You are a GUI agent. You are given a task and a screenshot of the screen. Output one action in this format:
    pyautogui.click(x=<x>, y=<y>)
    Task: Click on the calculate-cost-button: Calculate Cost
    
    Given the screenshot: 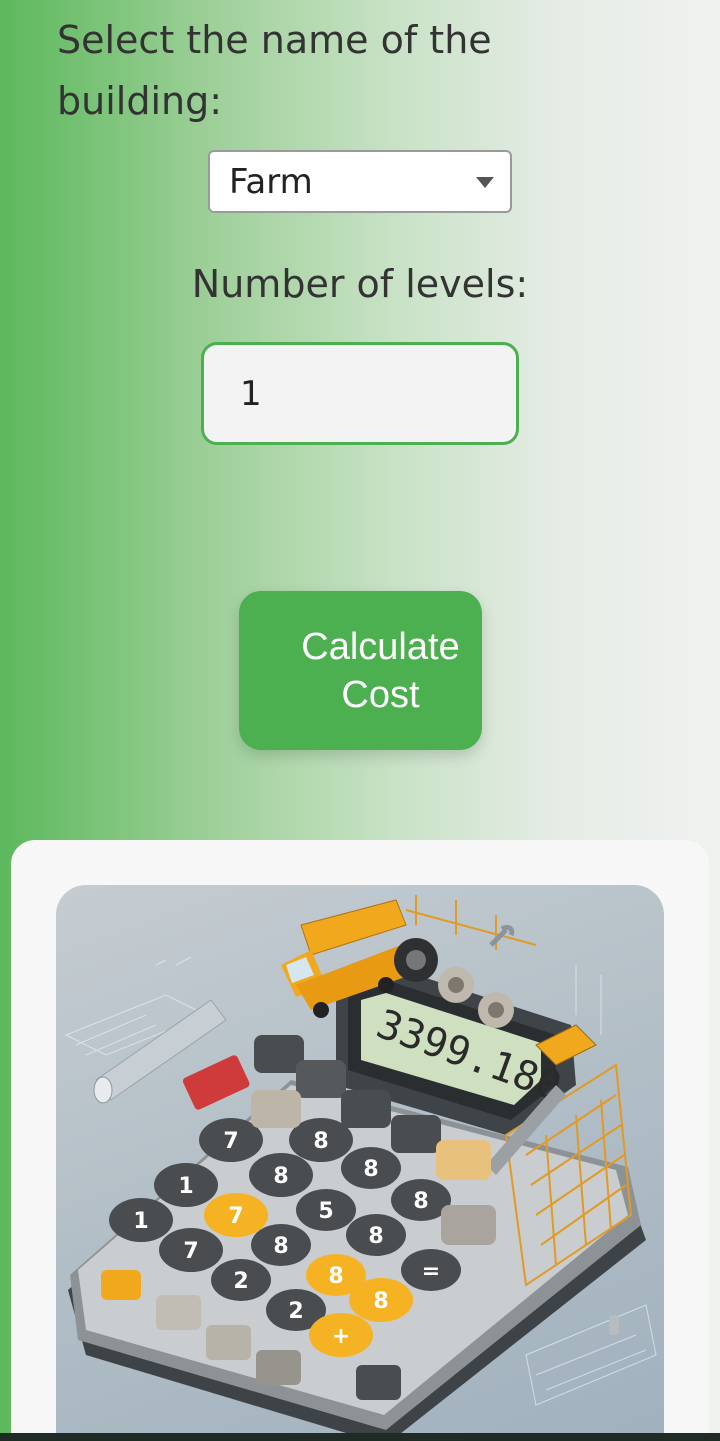 What is the action you would take?
    pyautogui.click(x=360, y=670)
    